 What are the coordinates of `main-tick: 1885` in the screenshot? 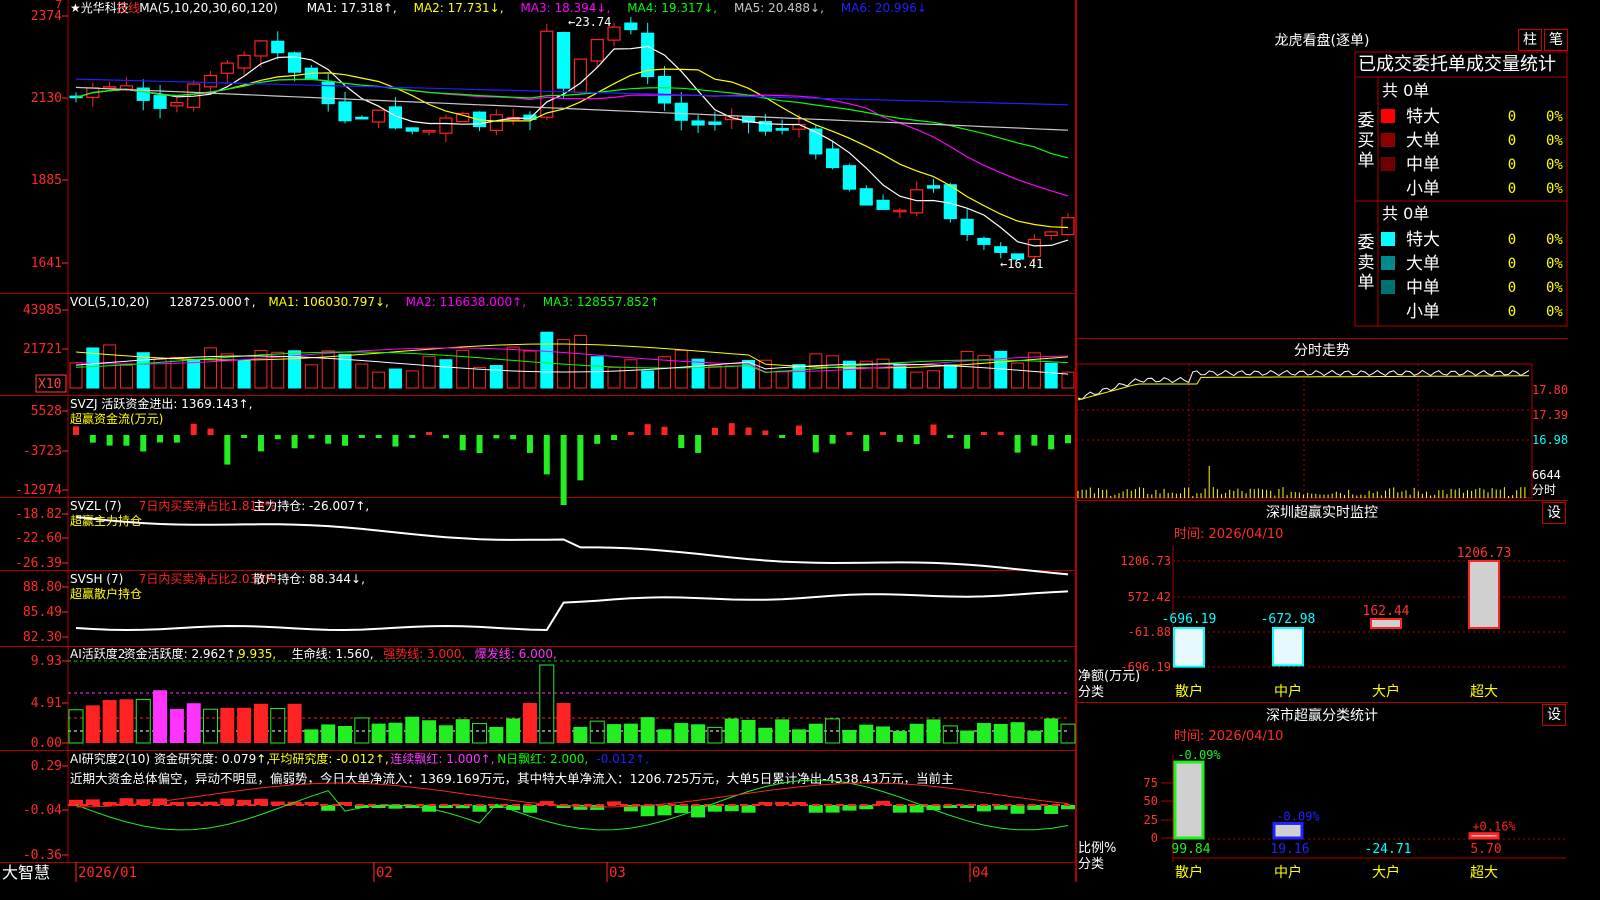 It's located at (46, 180).